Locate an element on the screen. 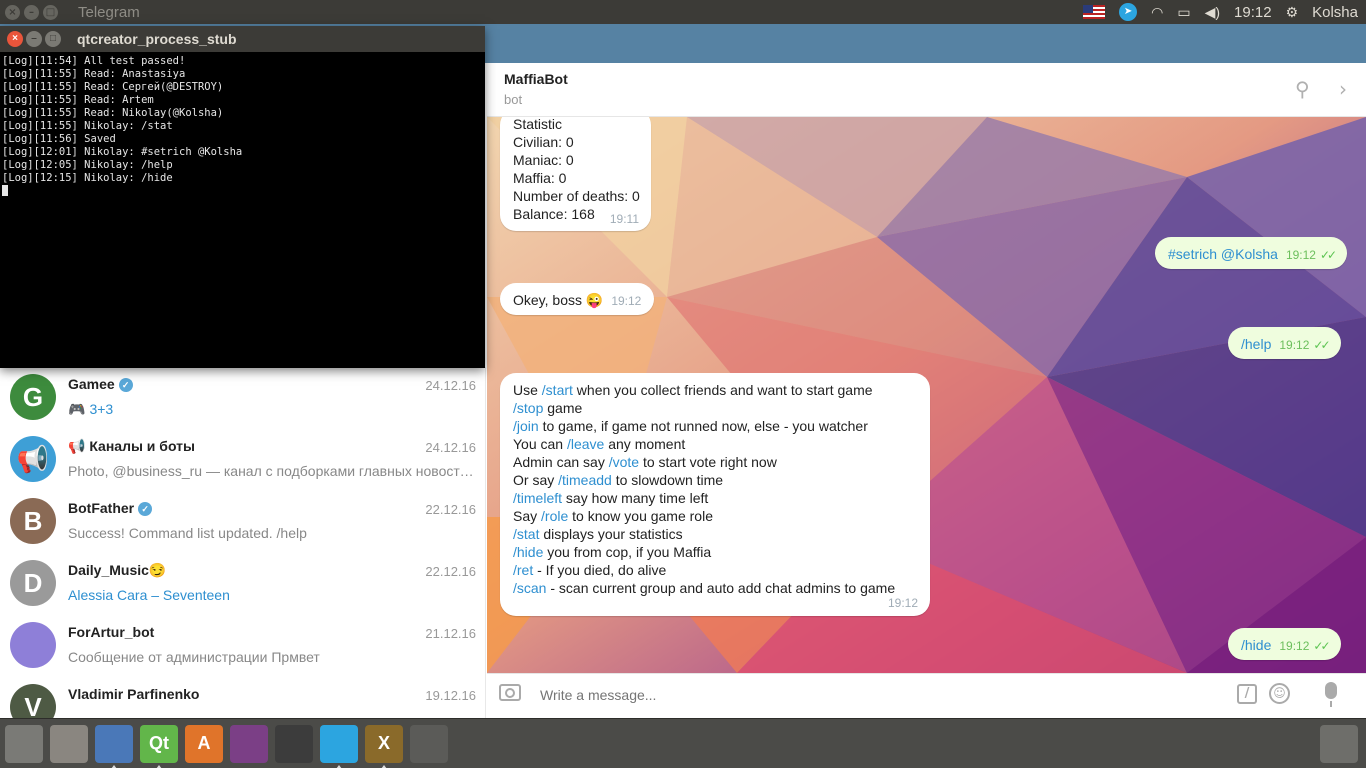  dock-xterm-icon: X is located at coordinates (384, 746).